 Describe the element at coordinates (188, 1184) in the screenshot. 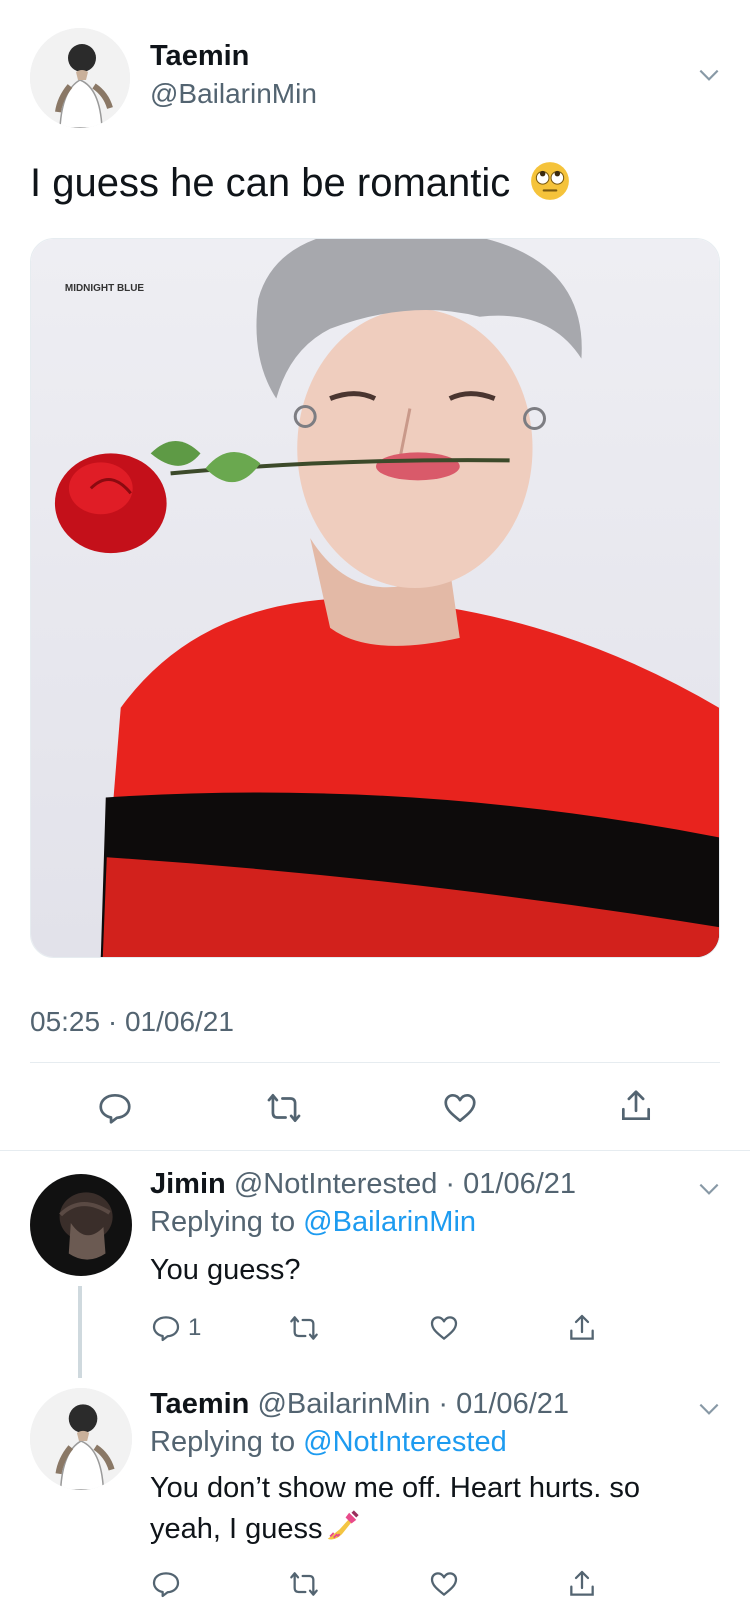

I see `reply-author-name: Jimin` at that location.